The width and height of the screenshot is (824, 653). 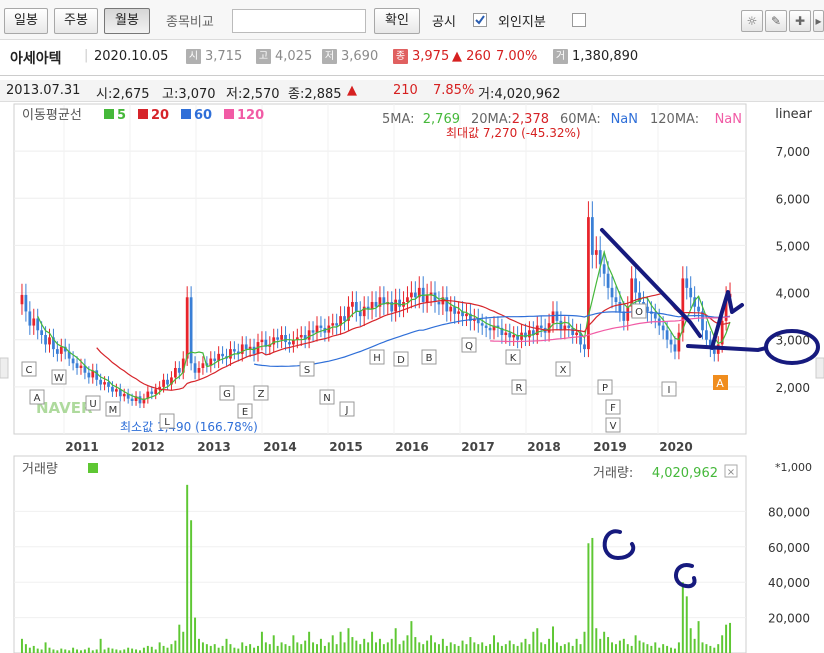 I want to click on ma-value-label: 20MA:, so click(x=491, y=119).